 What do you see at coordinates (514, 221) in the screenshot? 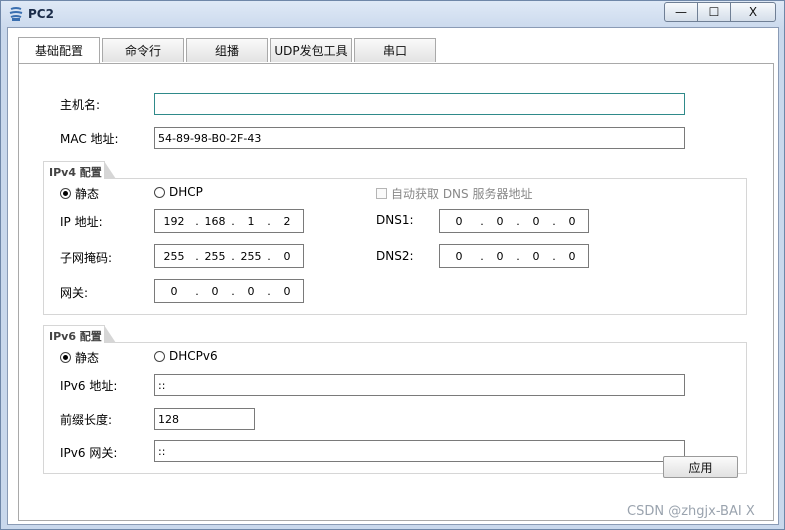
I see `dns1-field: 0. 0. 0. 0` at bounding box center [514, 221].